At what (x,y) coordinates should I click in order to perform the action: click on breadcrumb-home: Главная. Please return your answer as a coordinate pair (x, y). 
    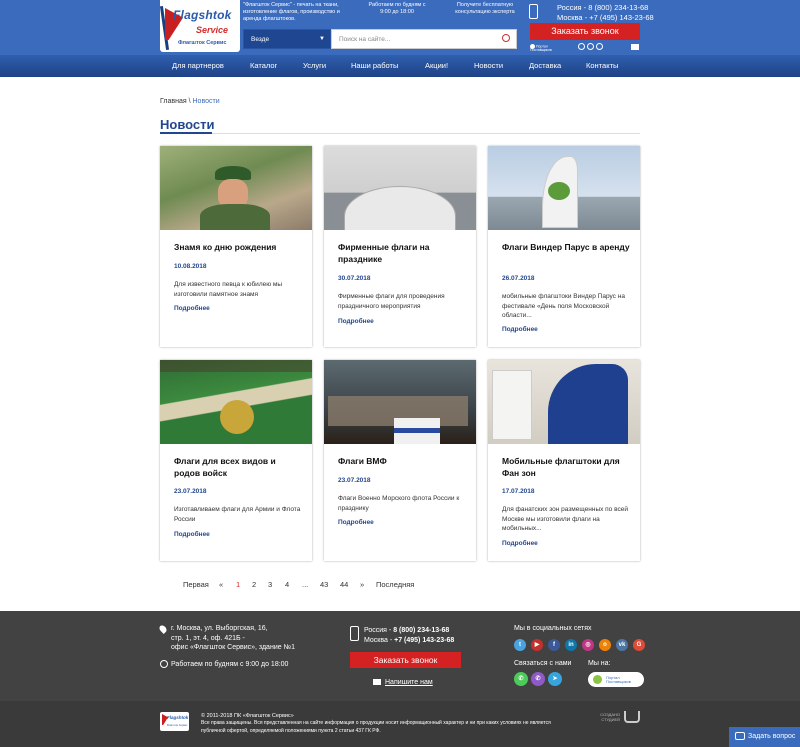
    Looking at the image, I should click on (173, 101).